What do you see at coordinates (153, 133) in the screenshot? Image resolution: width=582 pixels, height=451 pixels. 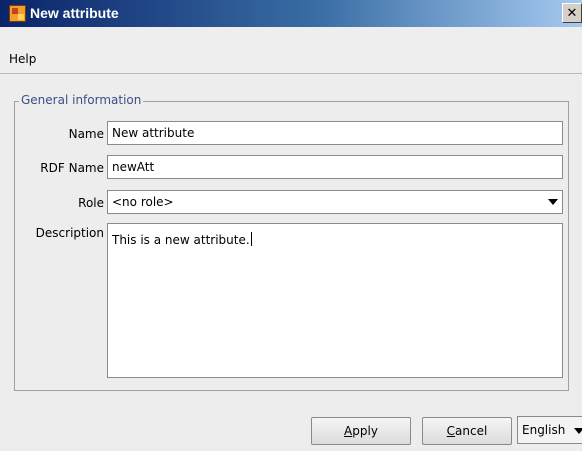 I see `name-value: New attribute` at bounding box center [153, 133].